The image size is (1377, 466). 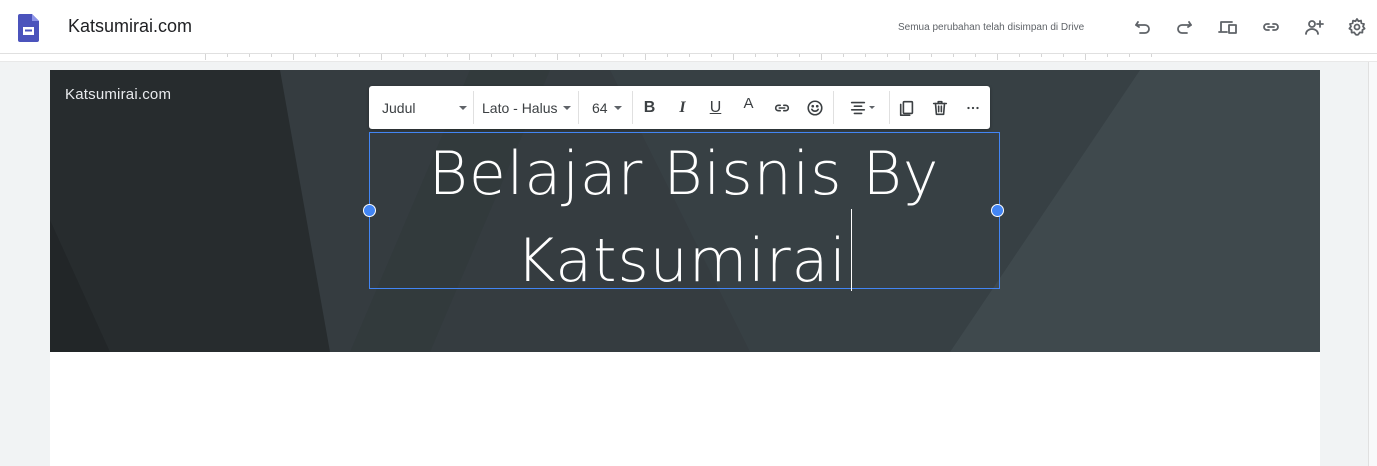 What do you see at coordinates (399, 107) in the screenshot?
I see `text-style-label: Judul` at bounding box center [399, 107].